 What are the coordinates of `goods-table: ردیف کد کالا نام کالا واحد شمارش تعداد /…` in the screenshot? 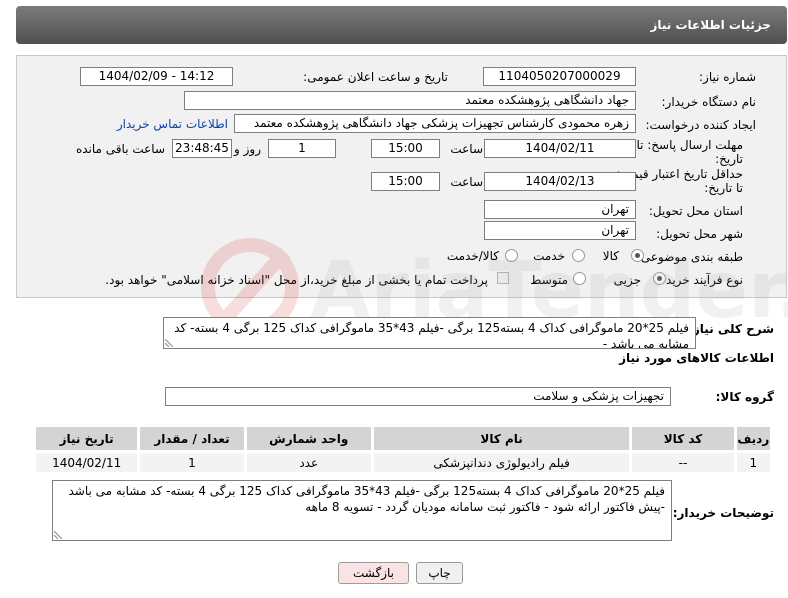 It's located at (403, 449).